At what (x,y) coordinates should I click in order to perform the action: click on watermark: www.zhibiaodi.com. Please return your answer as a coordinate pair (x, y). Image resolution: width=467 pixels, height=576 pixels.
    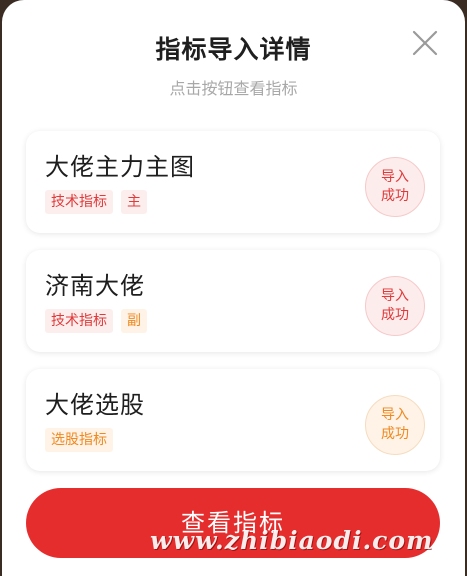
    Looking at the image, I should click on (292, 540).